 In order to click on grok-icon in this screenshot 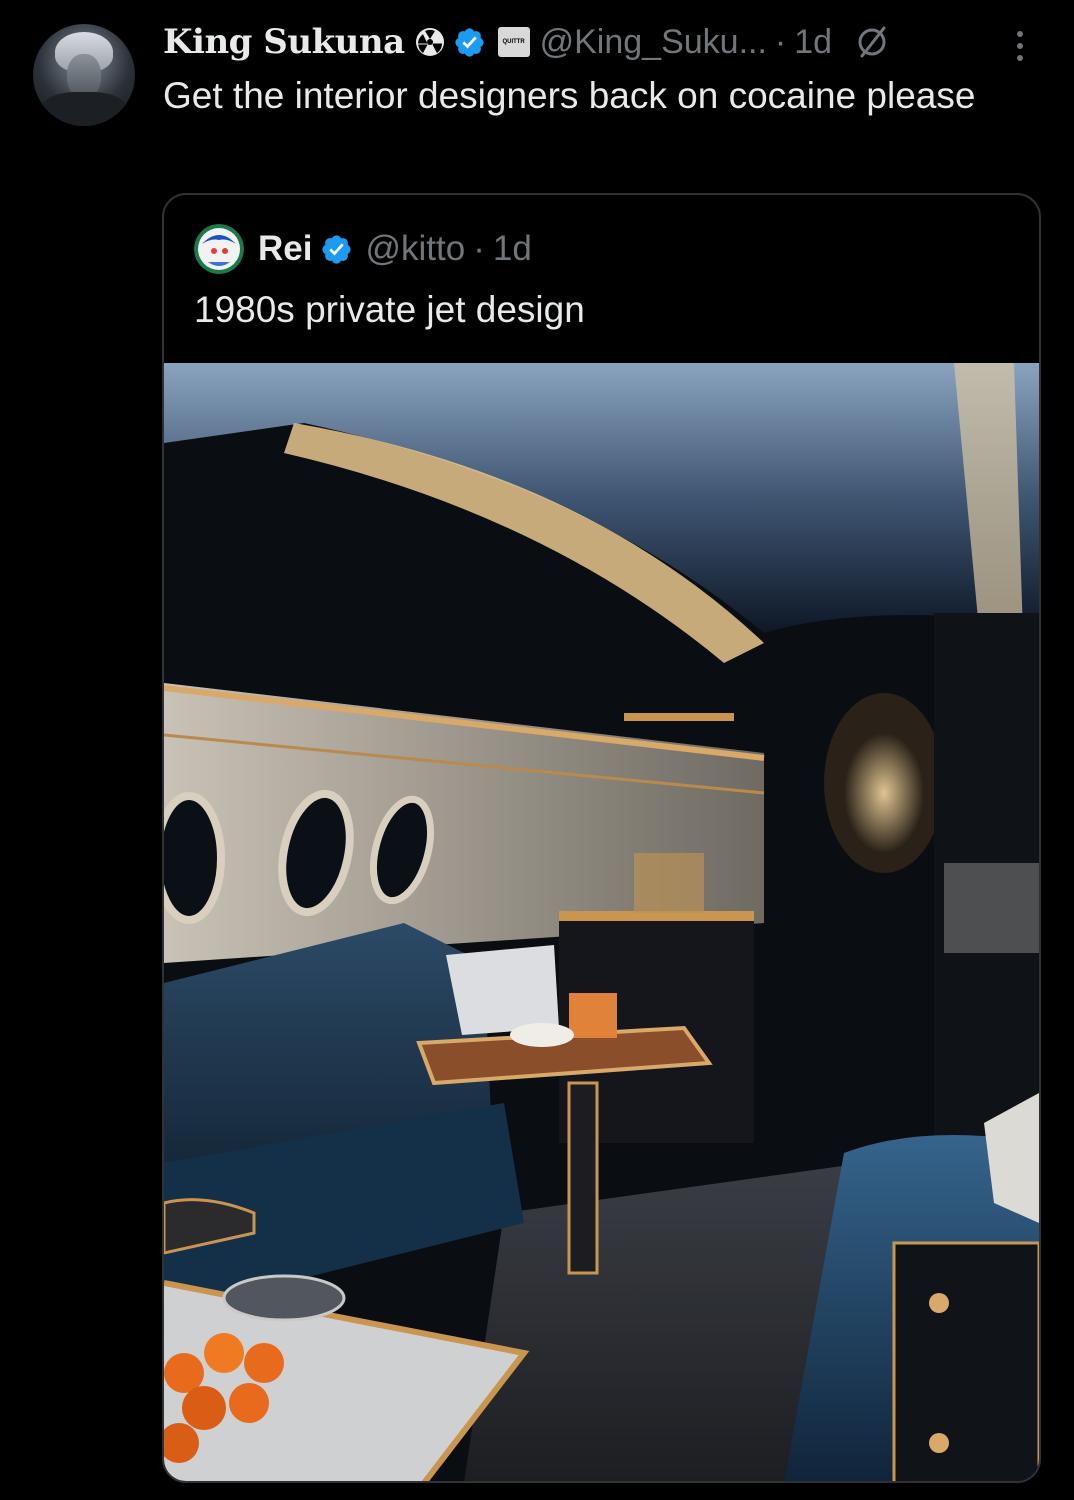, I will do `click(872, 42)`.